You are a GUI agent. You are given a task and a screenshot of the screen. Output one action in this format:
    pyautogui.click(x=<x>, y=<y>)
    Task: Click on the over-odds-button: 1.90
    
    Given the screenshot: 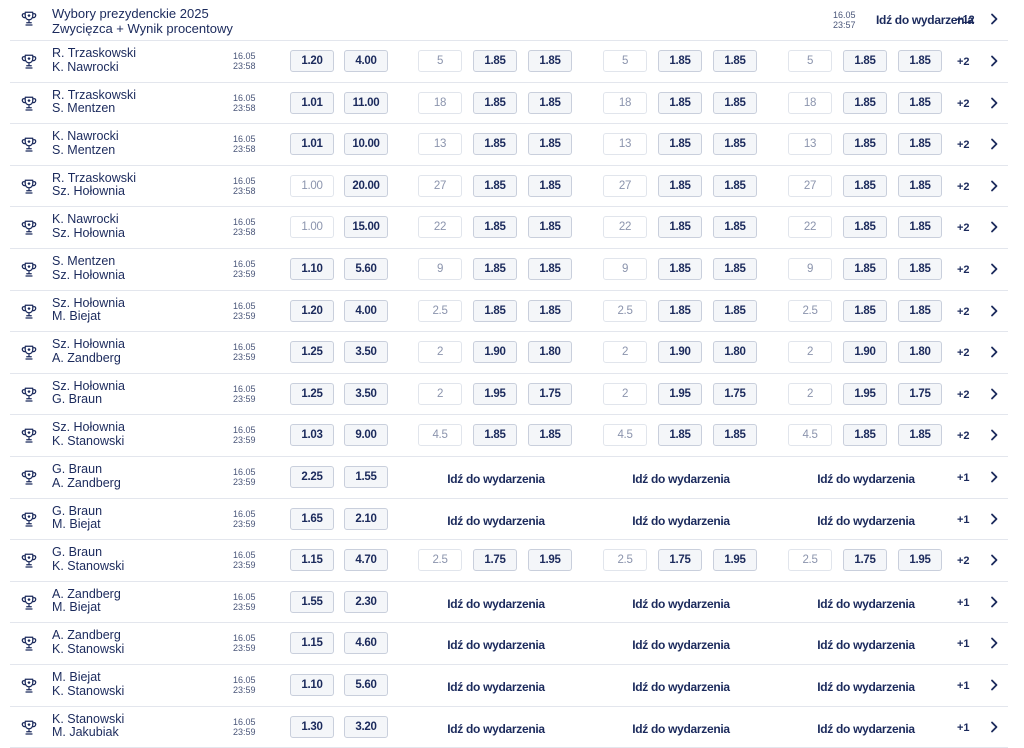 What is the action you would take?
    pyautogui.click(x=865, y=352)
    